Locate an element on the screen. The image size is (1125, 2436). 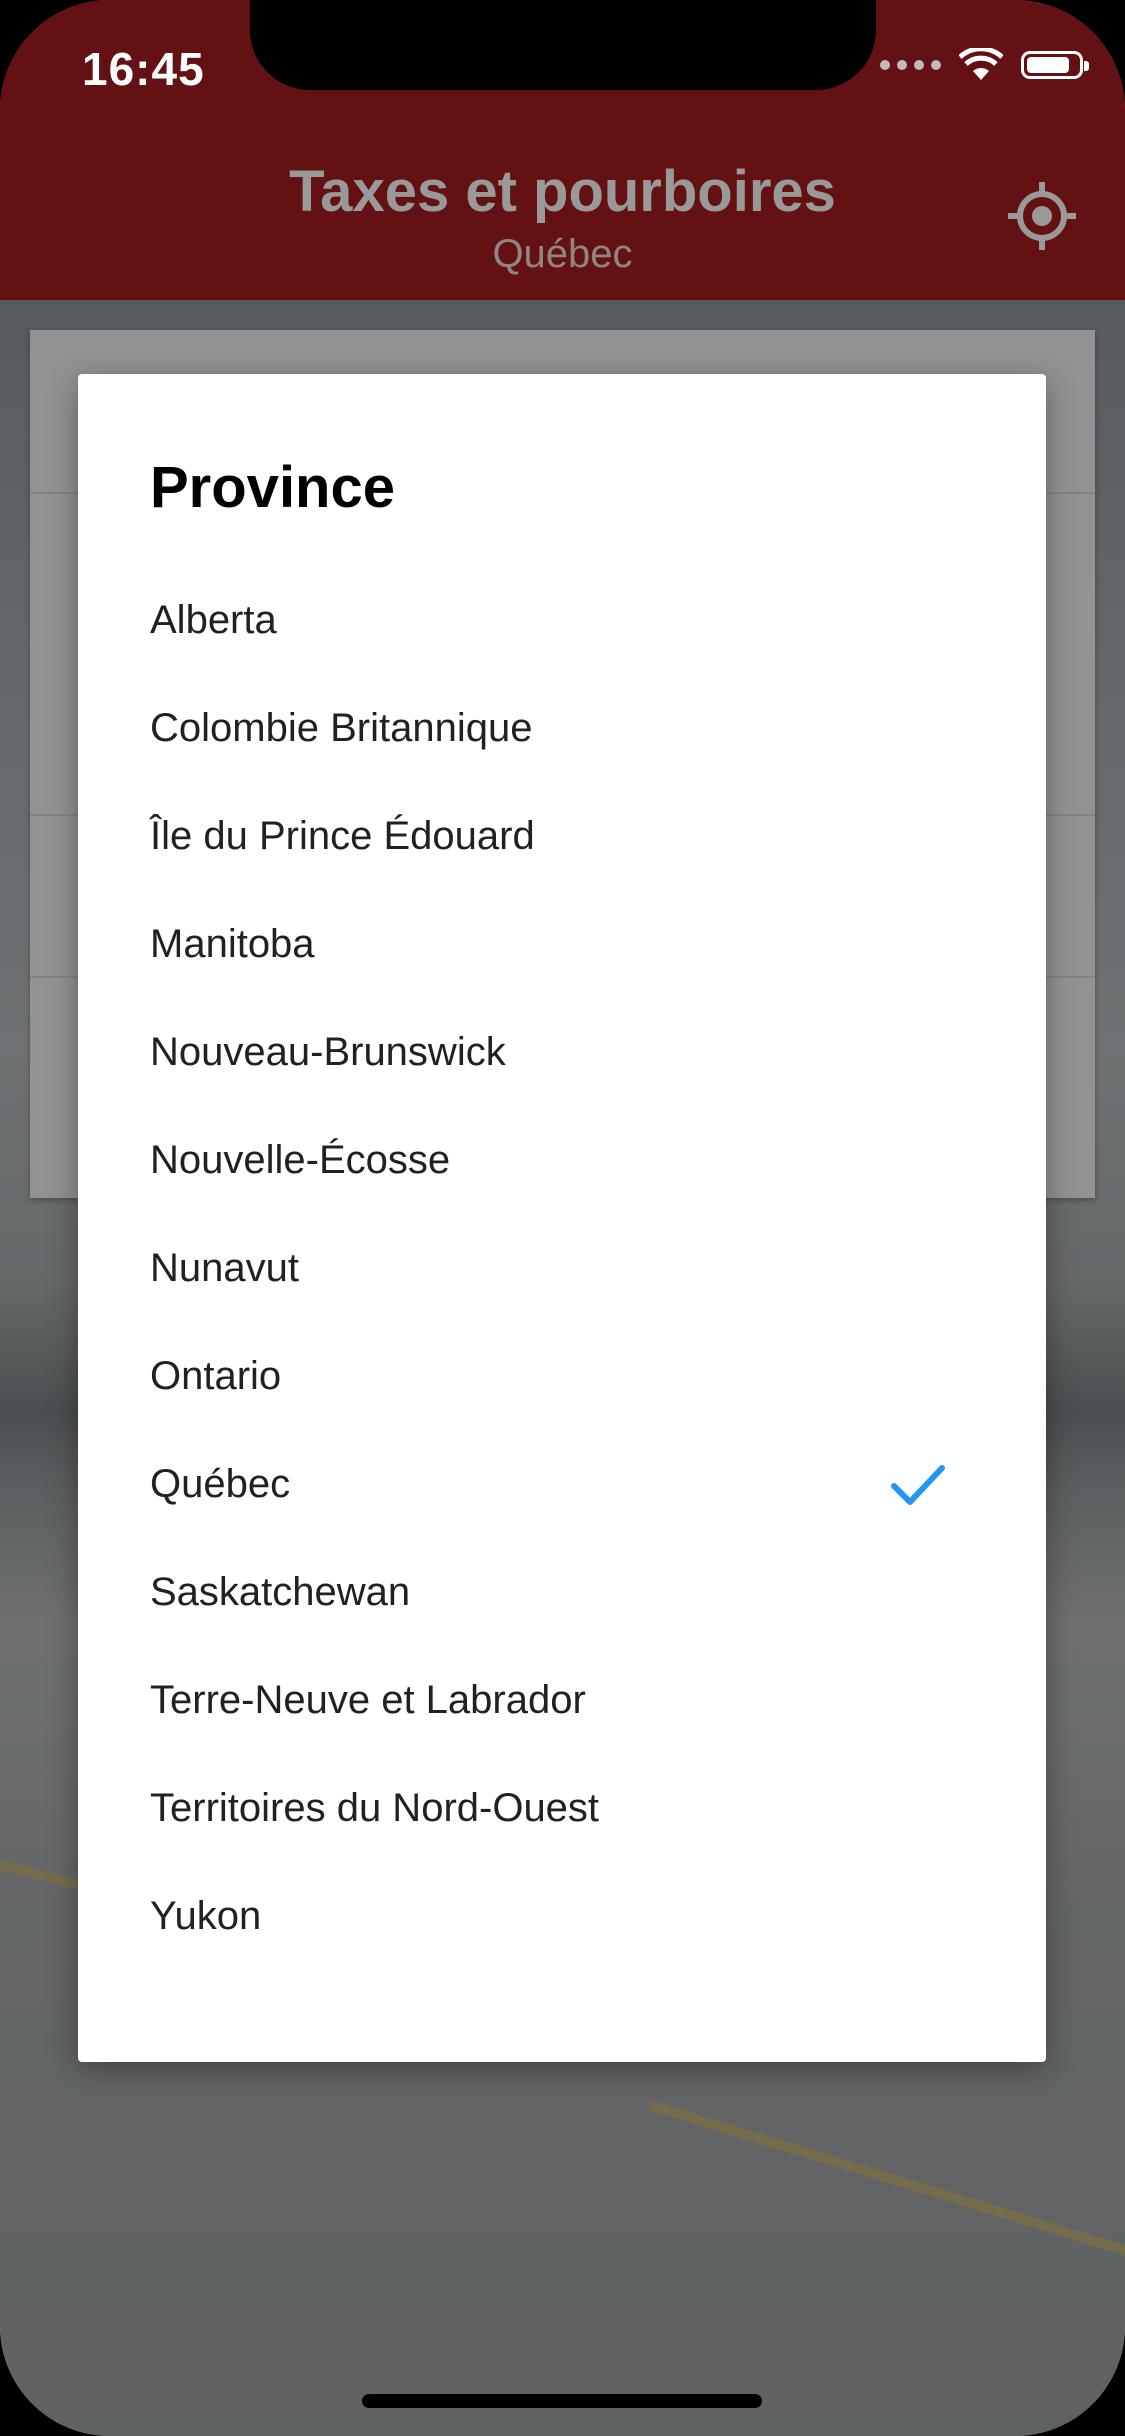
province-option-label: Ontario is located at coordinates (216, 1376).